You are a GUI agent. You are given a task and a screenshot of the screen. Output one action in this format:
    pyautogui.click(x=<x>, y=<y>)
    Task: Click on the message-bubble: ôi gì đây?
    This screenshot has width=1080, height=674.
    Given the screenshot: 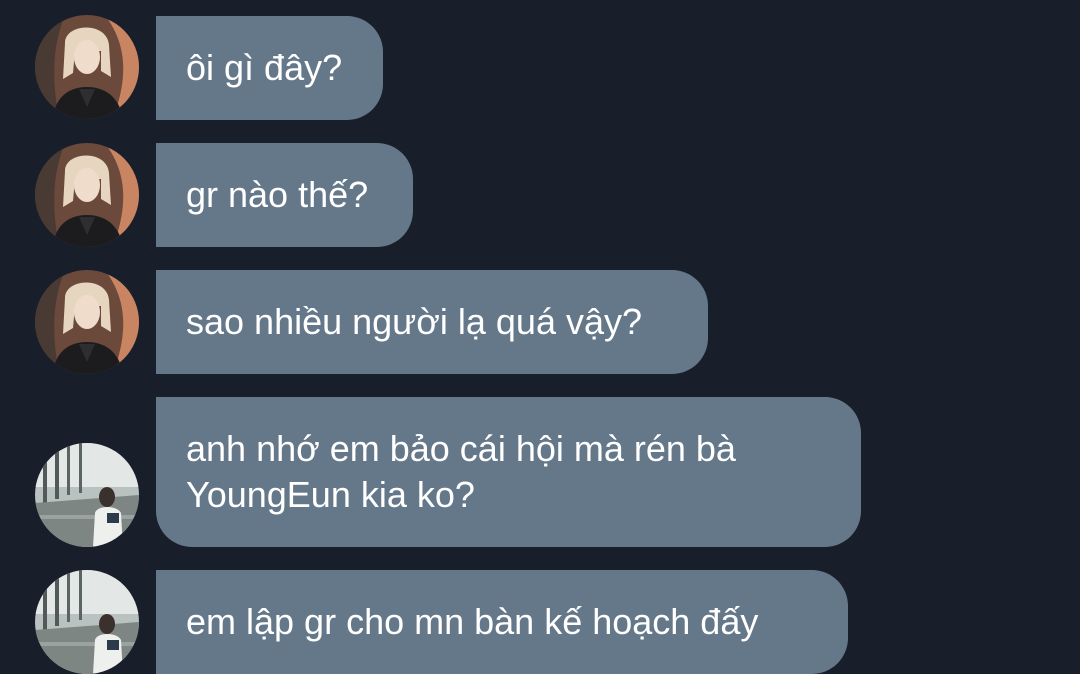 What is the action you would take?
    pyautogui.click(x=269, y=68)
    